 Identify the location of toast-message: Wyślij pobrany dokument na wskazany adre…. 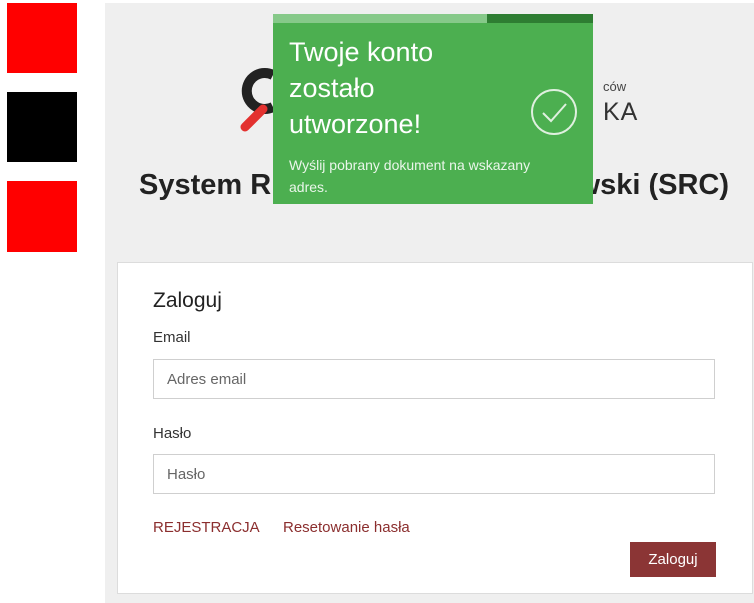
(410, 176).